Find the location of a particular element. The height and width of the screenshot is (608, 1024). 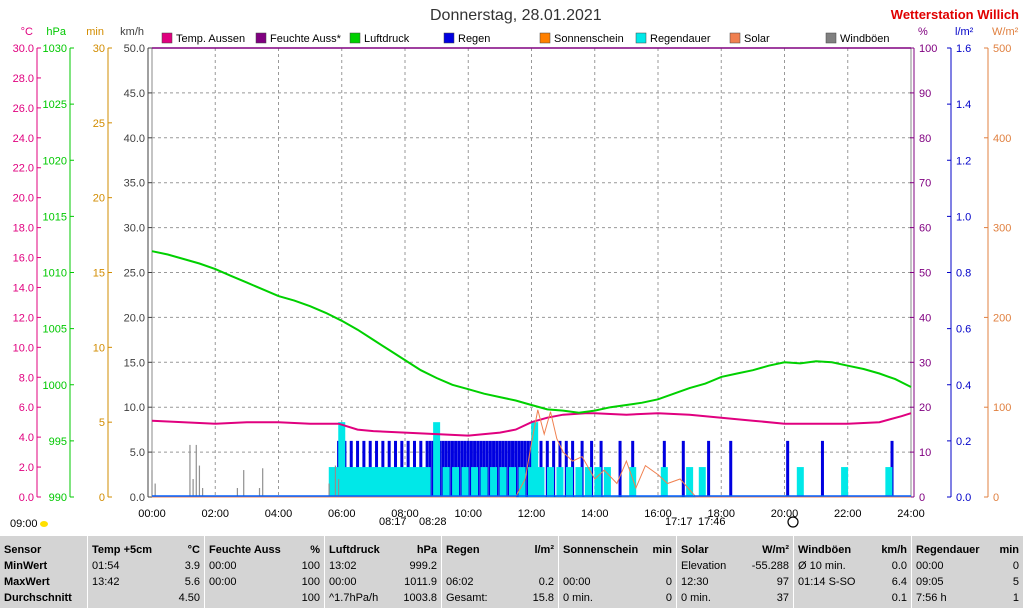

marker-time-4: 17:46 is located at coordinates (712, 522).